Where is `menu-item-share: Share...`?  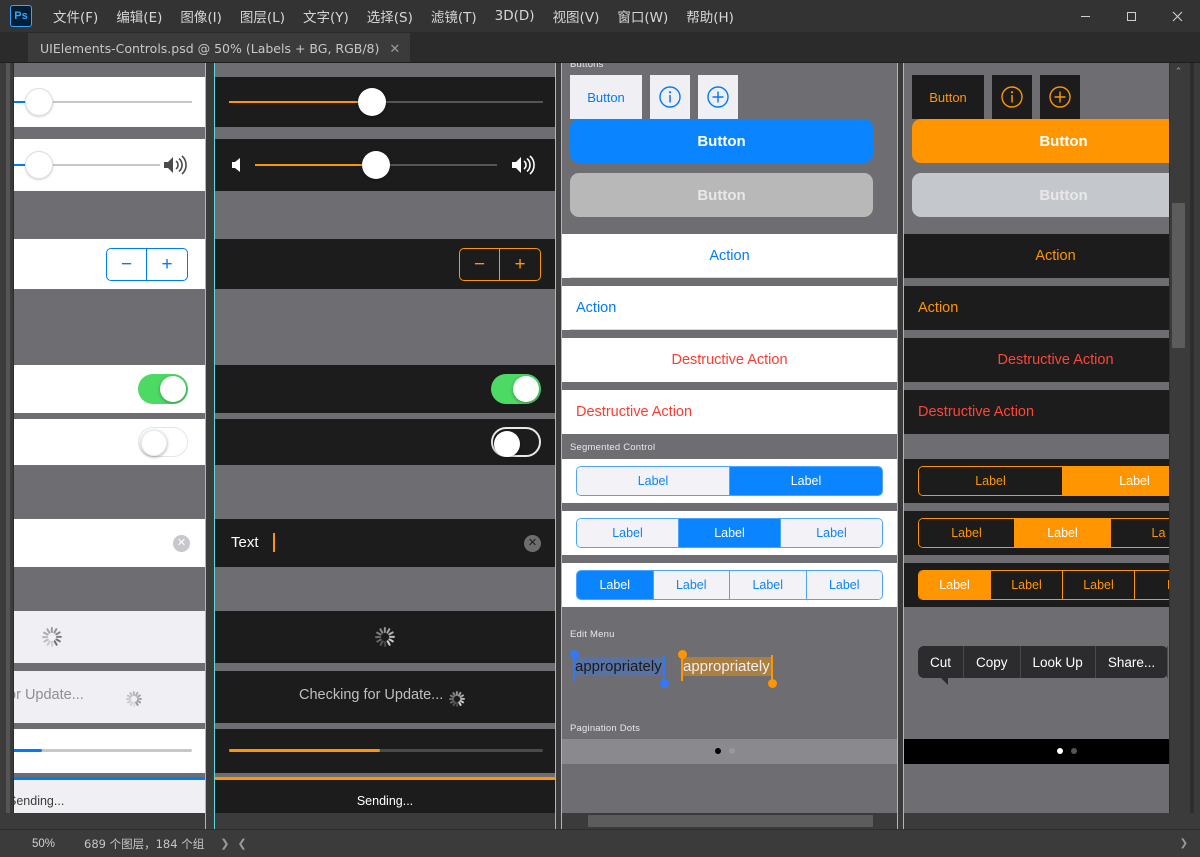 menu-item-share: Share... is located at coordinates (1132, 662).